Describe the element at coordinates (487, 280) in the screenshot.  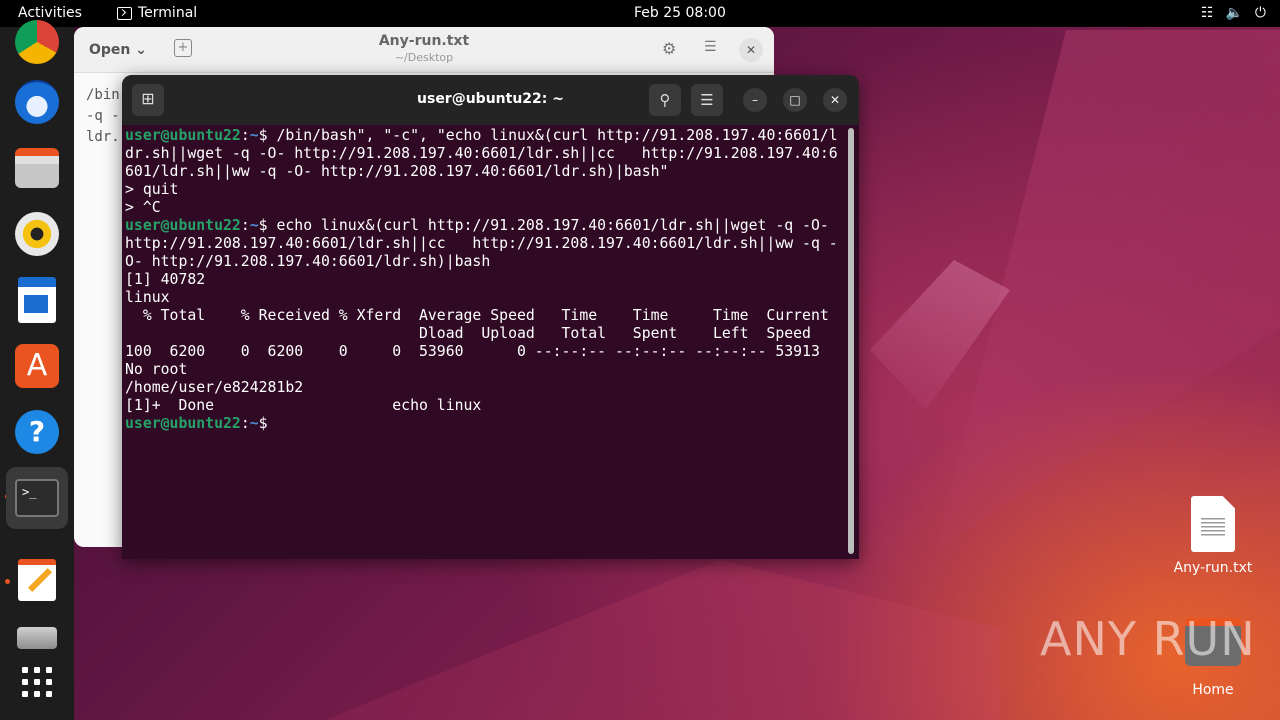
I see `output-line: [1] 40782` at that location.